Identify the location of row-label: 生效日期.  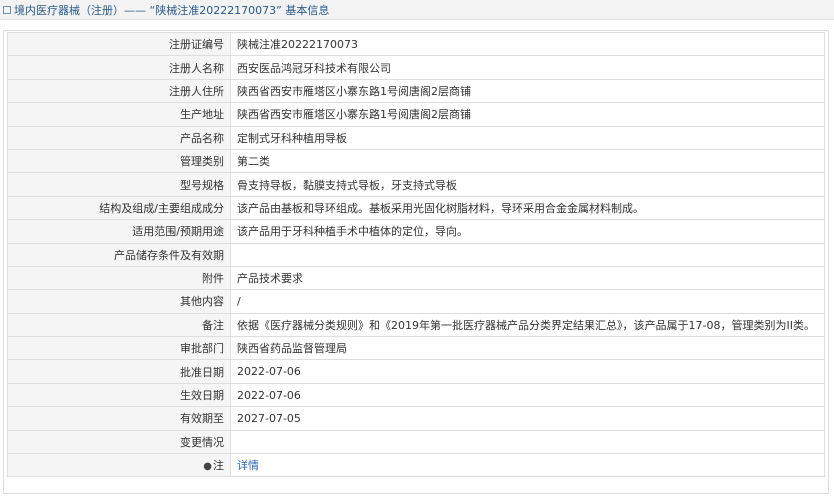
(119, 395).